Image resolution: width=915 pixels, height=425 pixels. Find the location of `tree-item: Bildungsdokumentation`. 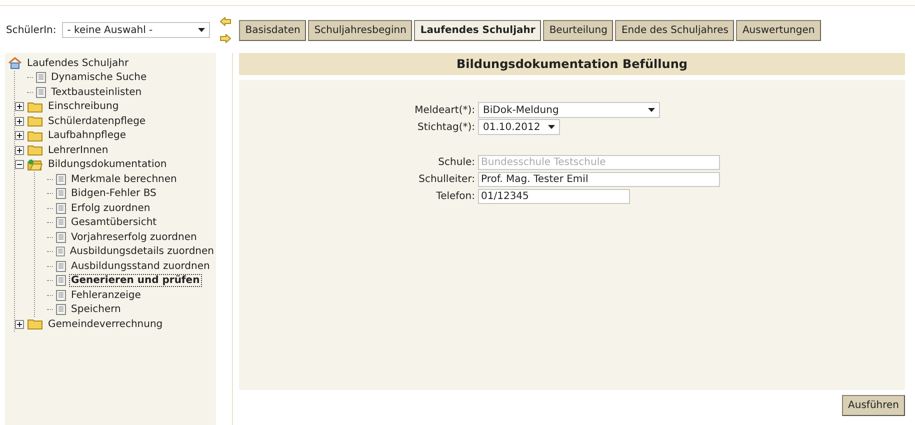

tree-item: Bildungsdokumentation is located at coordinates (107, 165).